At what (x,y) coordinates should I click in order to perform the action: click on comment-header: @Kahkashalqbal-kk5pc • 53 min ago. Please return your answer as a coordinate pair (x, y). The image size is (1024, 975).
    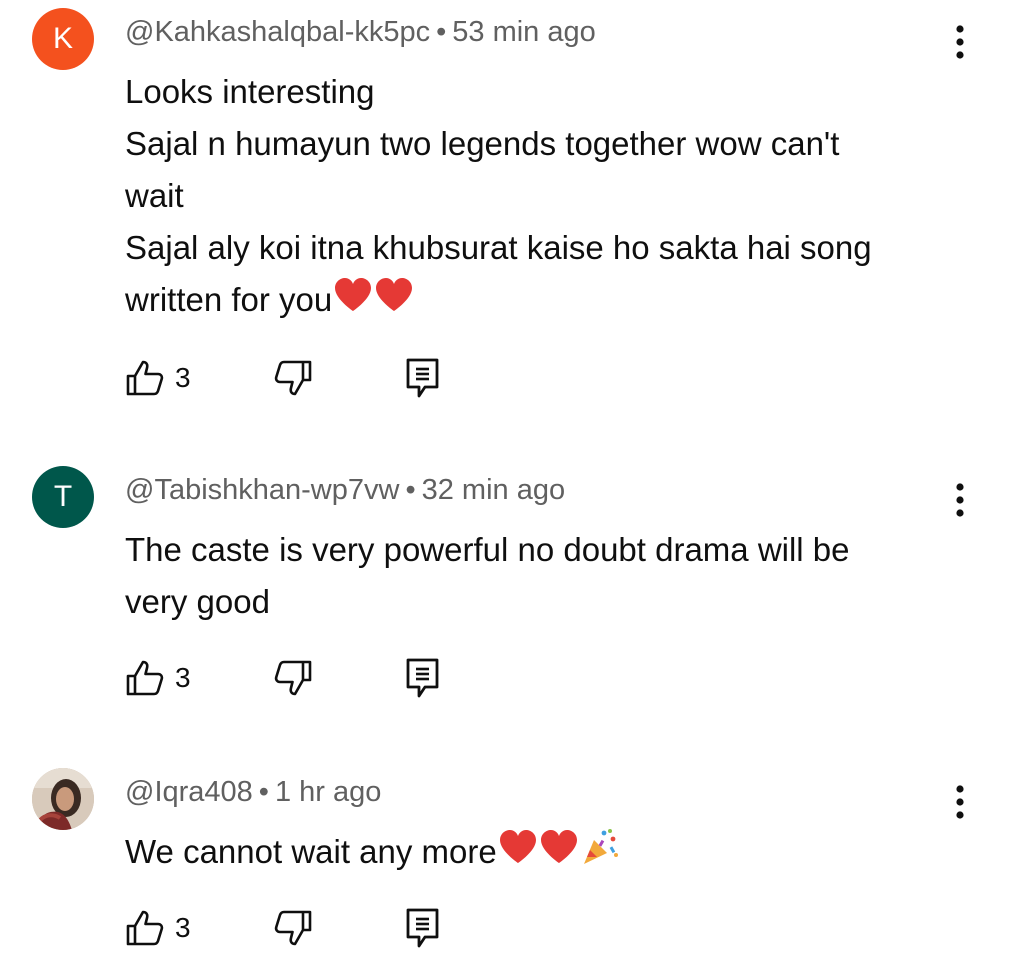
    Looking at the image, I should click on (360, 32).